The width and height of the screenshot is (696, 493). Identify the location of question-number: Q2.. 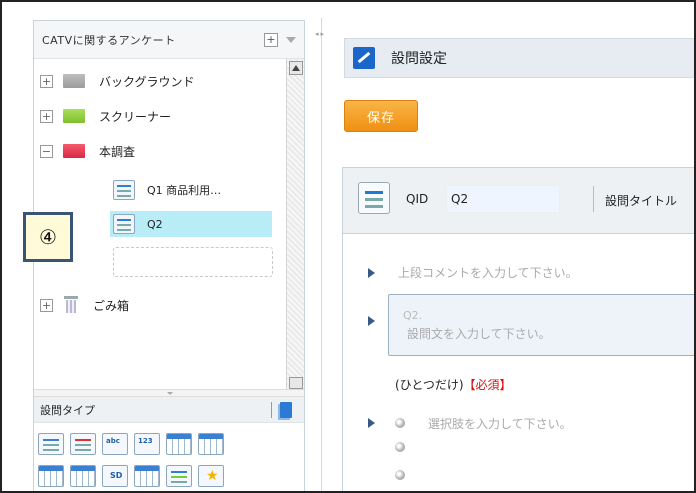
(413, 315).